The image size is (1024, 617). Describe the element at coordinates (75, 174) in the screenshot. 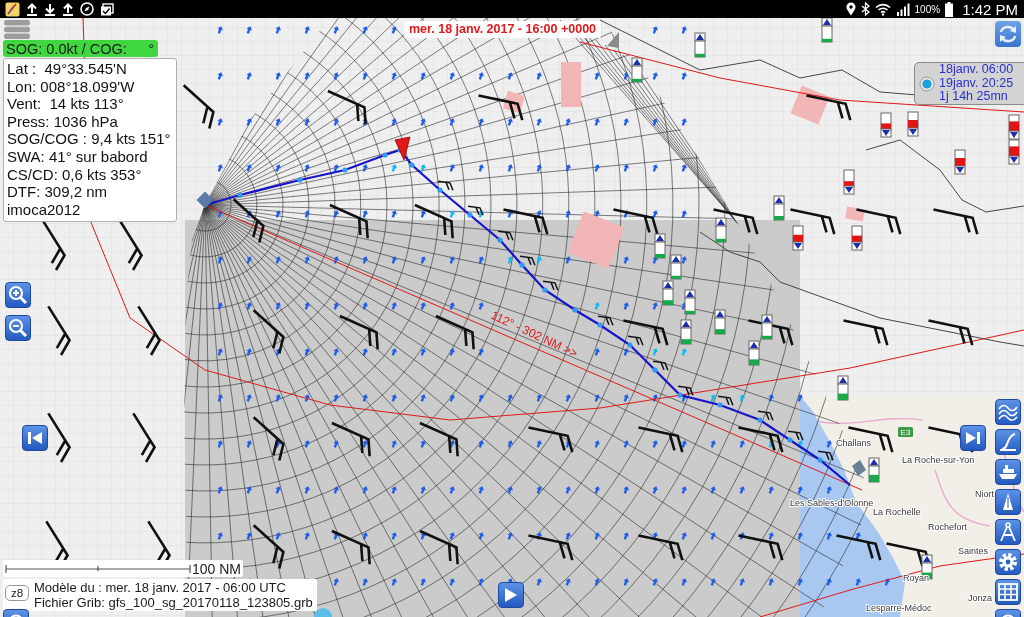

I see `info-line: CS/CD: 0,6 kts 353°` at that location.